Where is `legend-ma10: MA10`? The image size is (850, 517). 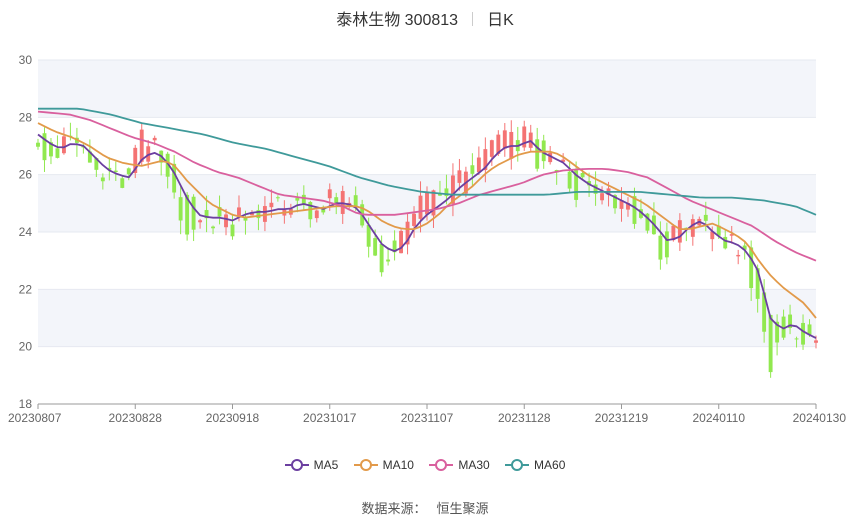
legend-ma10: MA10 is located at coordinates (383, 465).